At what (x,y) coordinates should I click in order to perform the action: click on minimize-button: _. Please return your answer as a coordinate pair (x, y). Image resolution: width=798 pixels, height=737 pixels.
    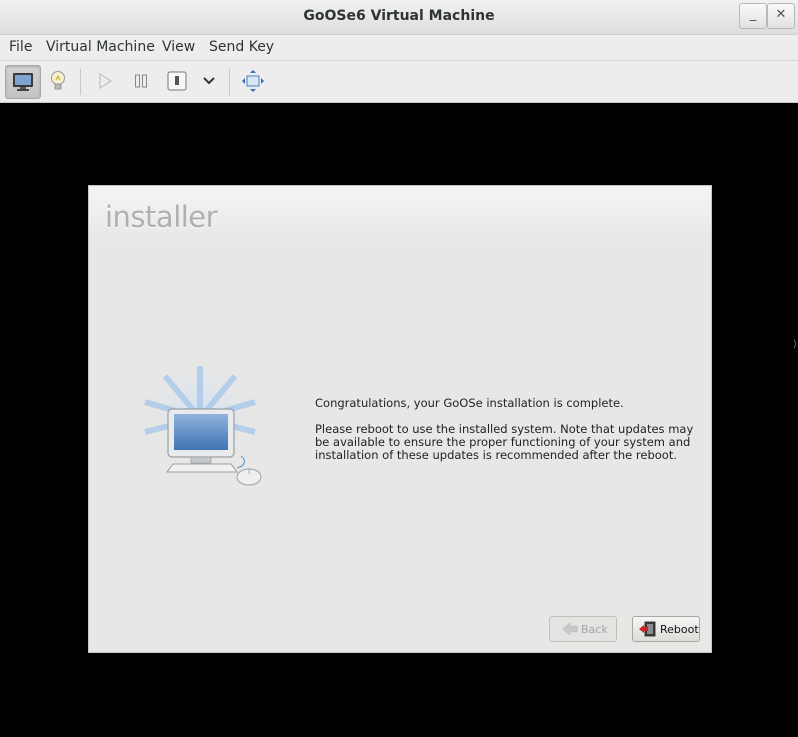
    Looking at the image, I should click on (753, 16).